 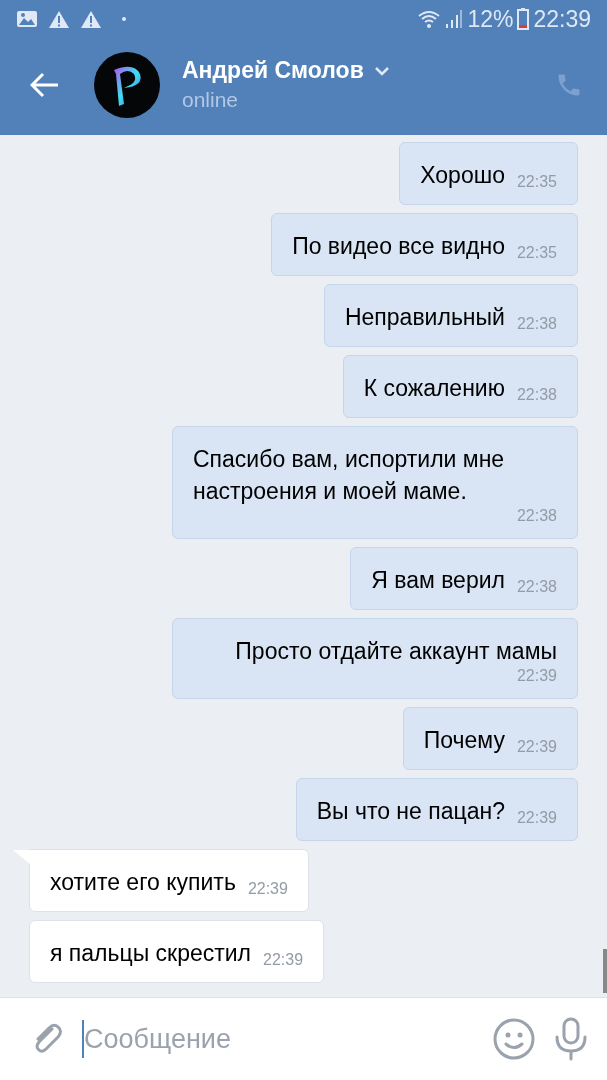 I want to click on scrollbar, so click(x=605, y=971).